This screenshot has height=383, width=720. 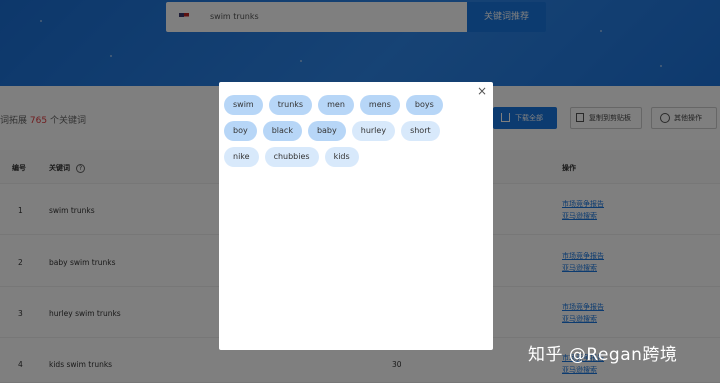 I want to click on keyword-tag: short, so click(x=420, y=131).